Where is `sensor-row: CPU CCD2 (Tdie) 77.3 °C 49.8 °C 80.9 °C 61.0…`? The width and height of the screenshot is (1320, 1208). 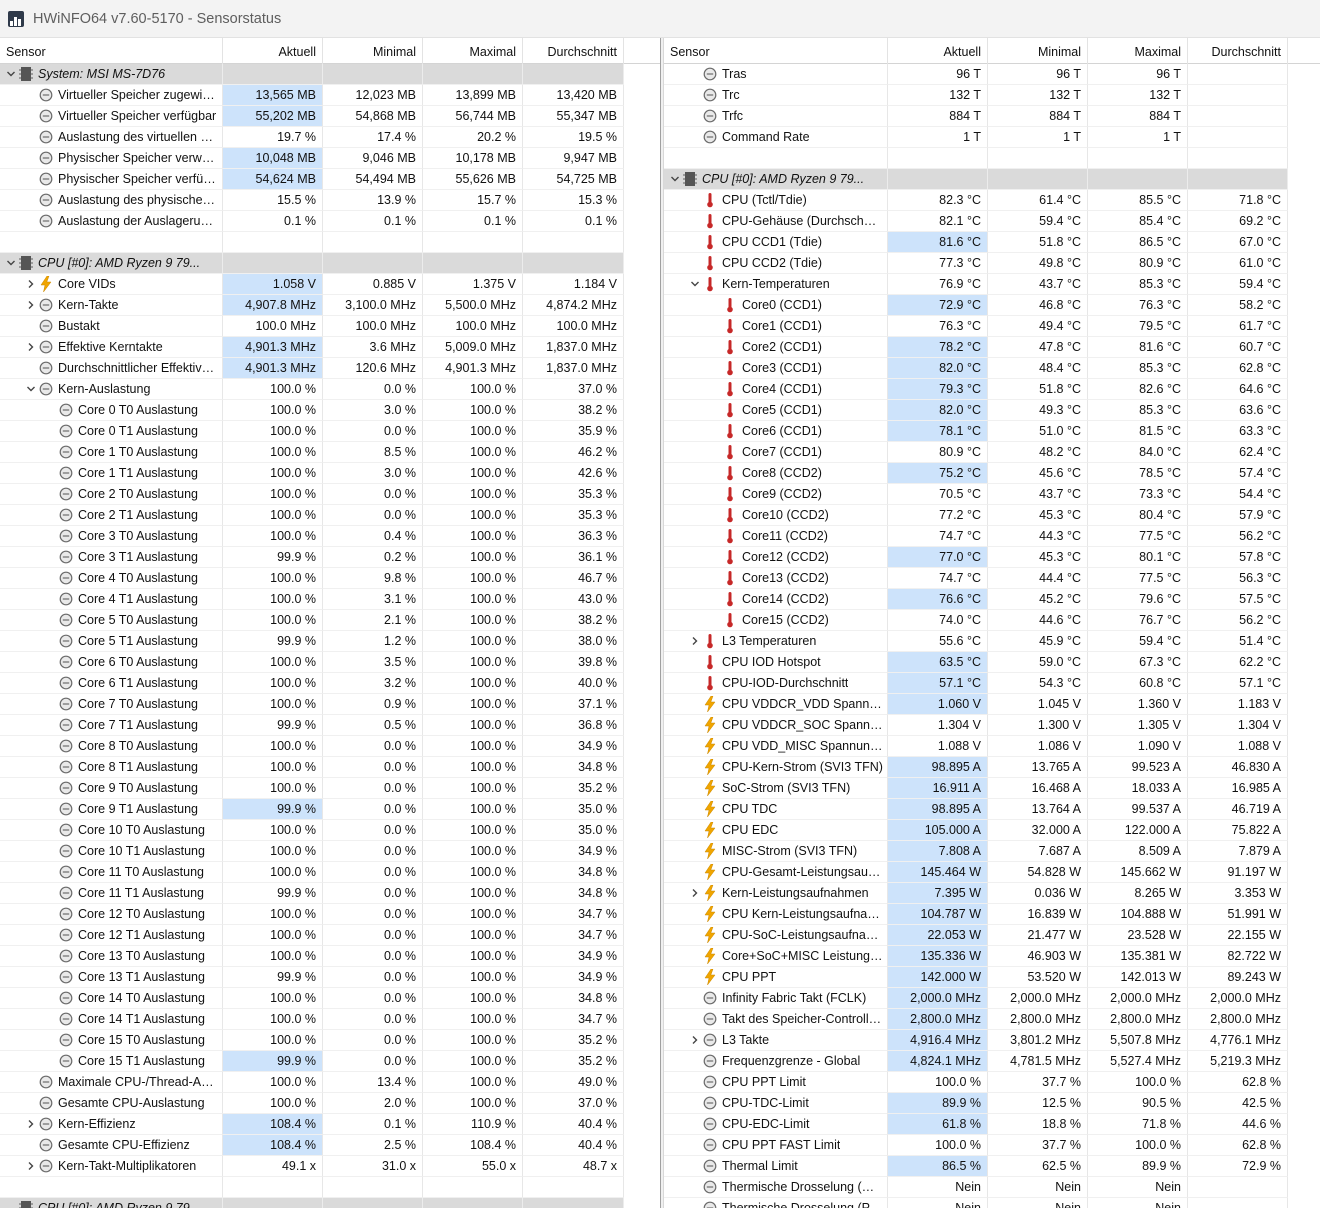
sensor-row: CPU CCD2 (Tdie) 77.3 °C 49.8 °C 80.9 °C 61.0… is located at coordinates (992, 263).